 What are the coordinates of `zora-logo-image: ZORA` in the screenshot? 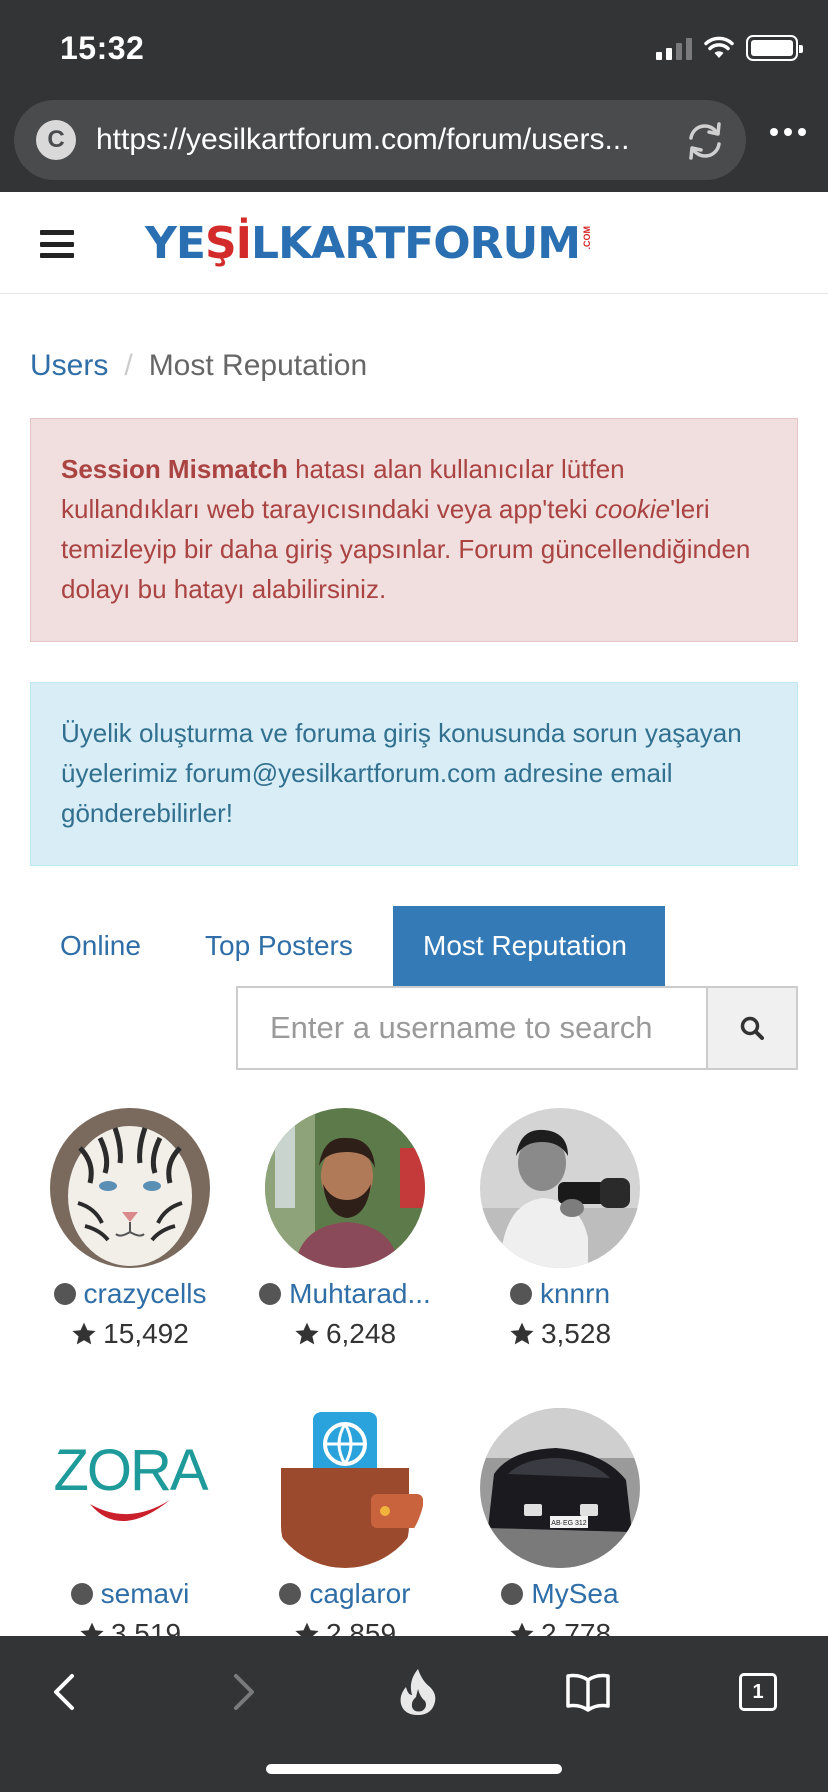 It's located at (131, 1480).